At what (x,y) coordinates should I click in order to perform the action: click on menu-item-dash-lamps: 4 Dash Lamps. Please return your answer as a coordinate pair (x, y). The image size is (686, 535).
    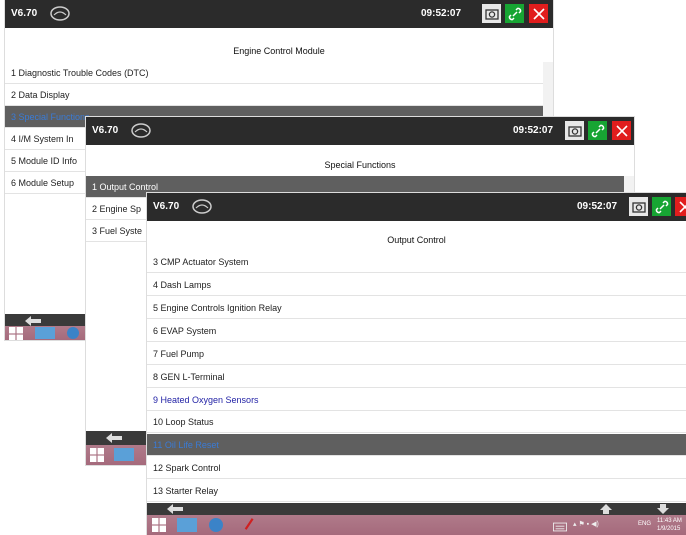
    Looking at the image, I should click on (416, 285).